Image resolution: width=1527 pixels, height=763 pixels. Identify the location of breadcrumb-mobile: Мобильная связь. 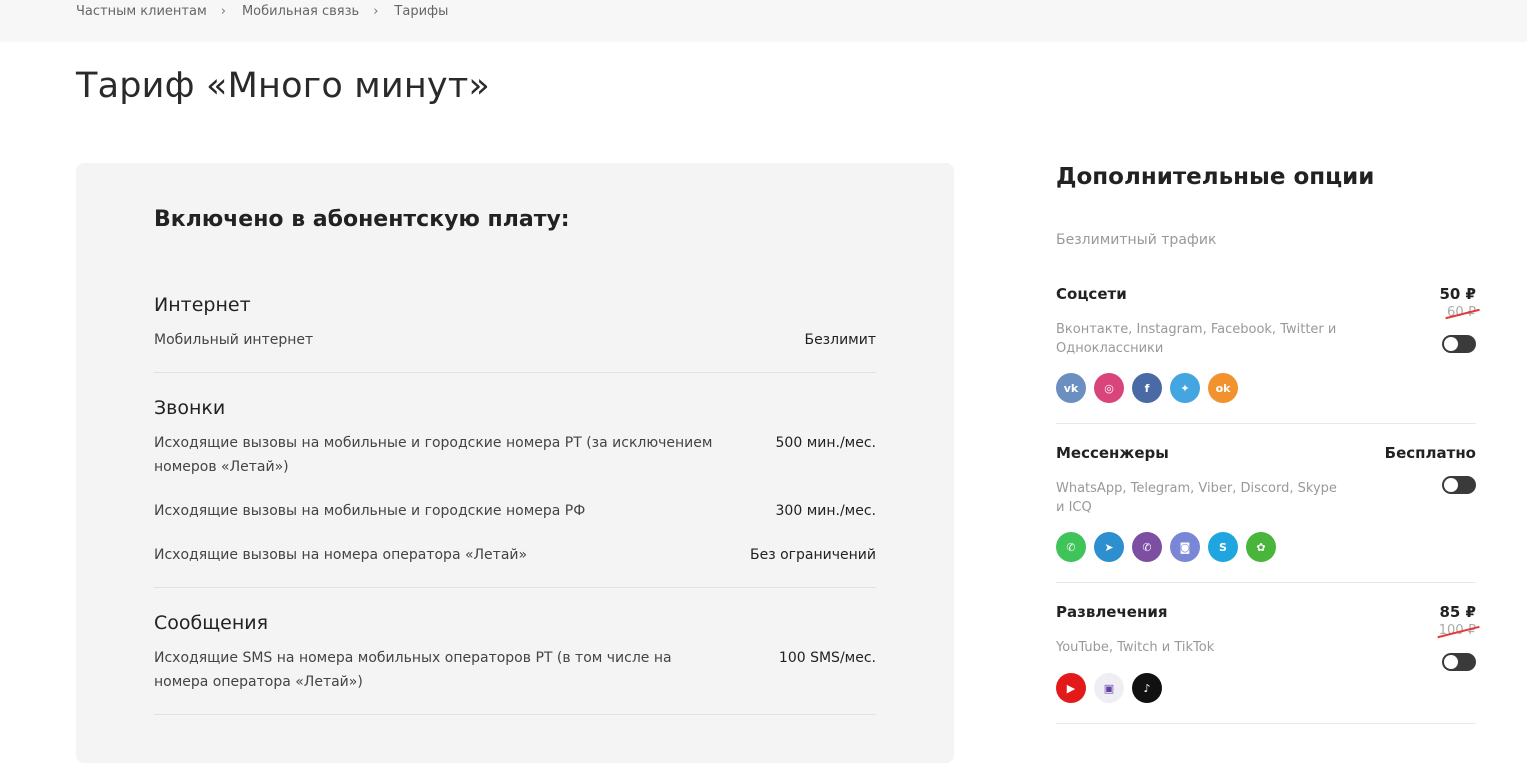
(300, 11).